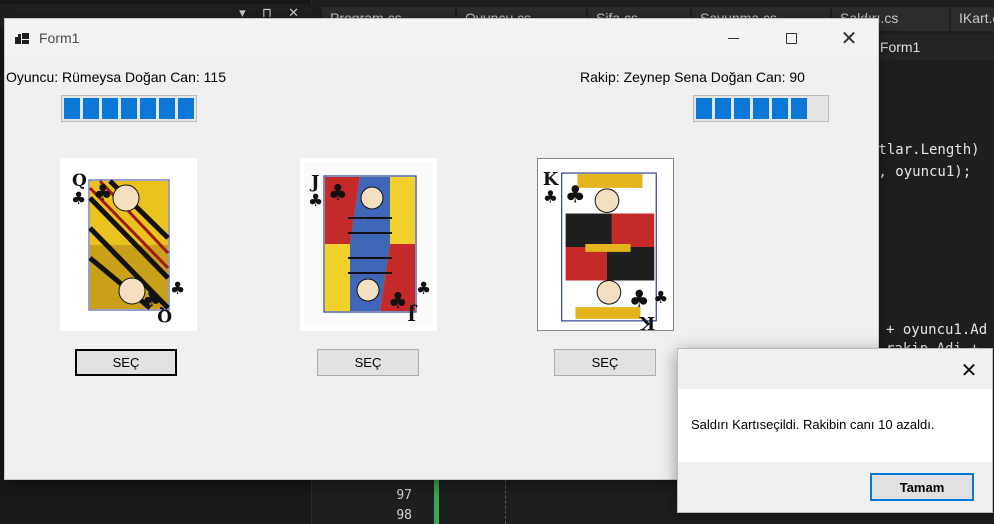  I want to click on queen-card-image: Q ♣ ♣ ♣ ♣ Q, so click(128, 244).